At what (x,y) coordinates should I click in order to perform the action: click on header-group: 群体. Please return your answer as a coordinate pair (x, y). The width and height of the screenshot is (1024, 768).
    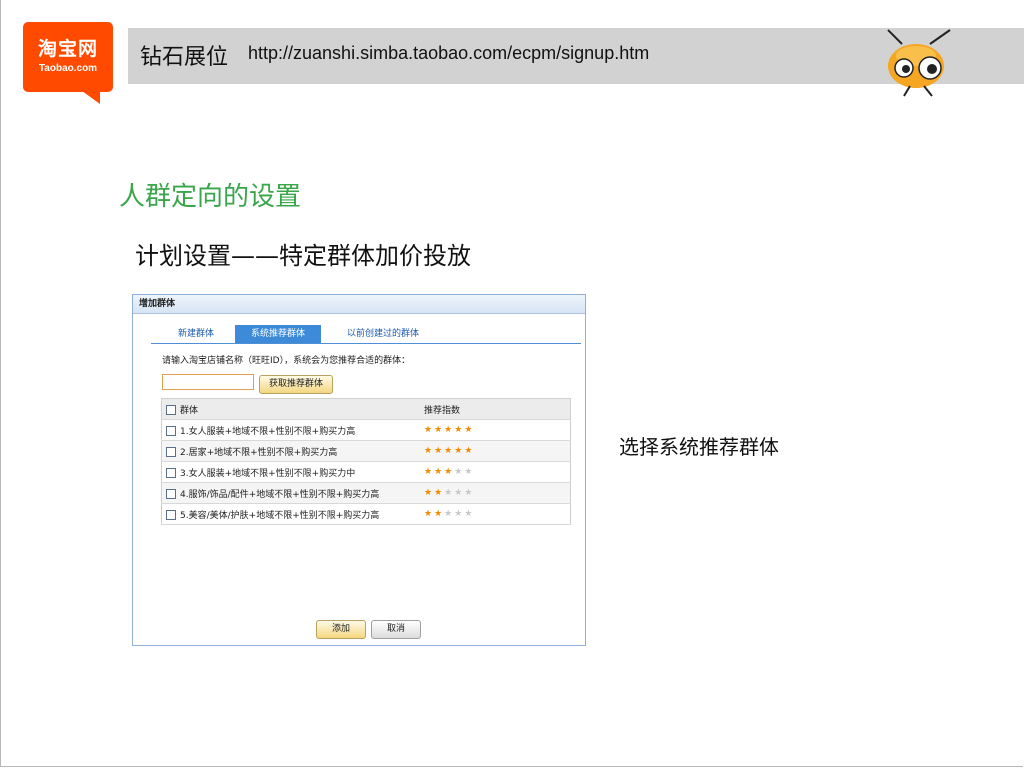
    Looking at the image, I should click on (189, 410).